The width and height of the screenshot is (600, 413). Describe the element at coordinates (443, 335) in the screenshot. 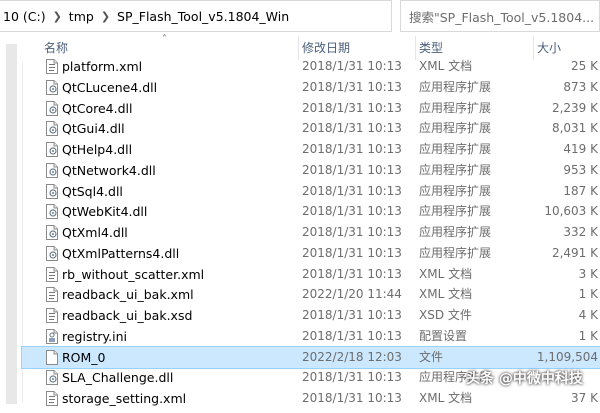

I see `file-type: 配置设置` at that location.